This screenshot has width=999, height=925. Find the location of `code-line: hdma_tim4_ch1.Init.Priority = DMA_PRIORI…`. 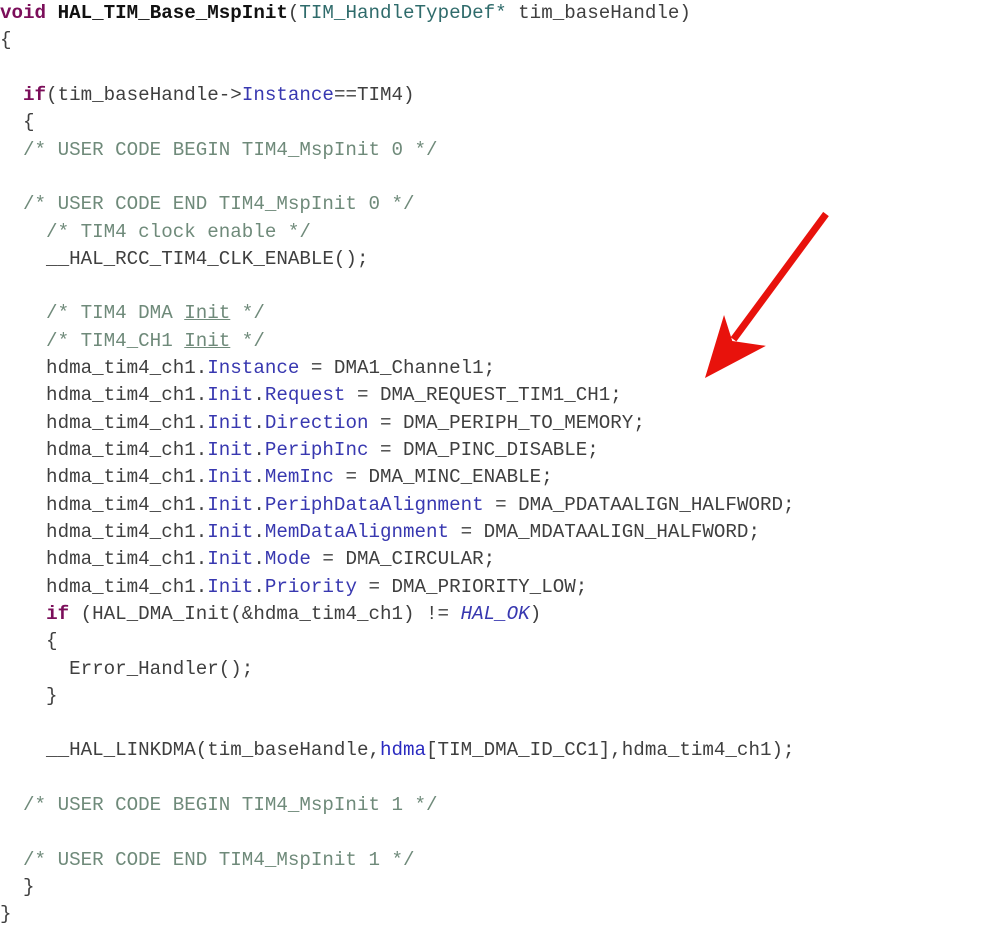

code-line: hdma_tim4_ch1.Init.Priority = DMA_PRIORI… is located at coordinates (499, 587).